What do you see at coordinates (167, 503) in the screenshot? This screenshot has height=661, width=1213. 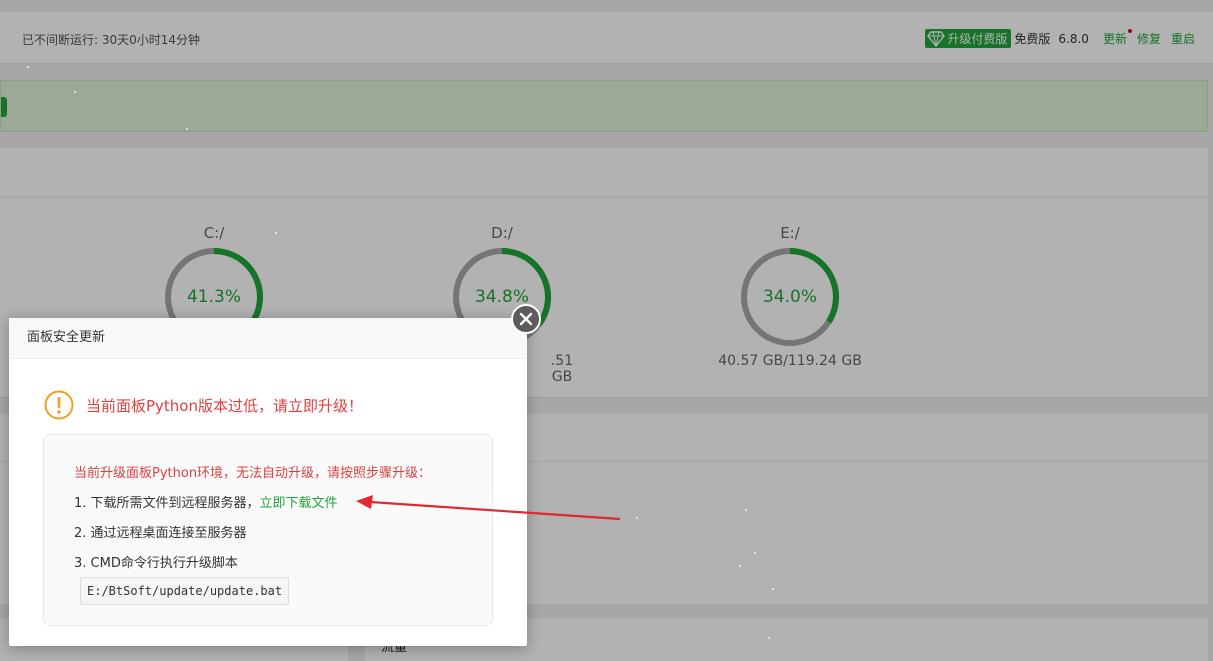 I see `step-1-text: 1. 下载所需文件到远程服务器，` at bounding box center [167, 503].